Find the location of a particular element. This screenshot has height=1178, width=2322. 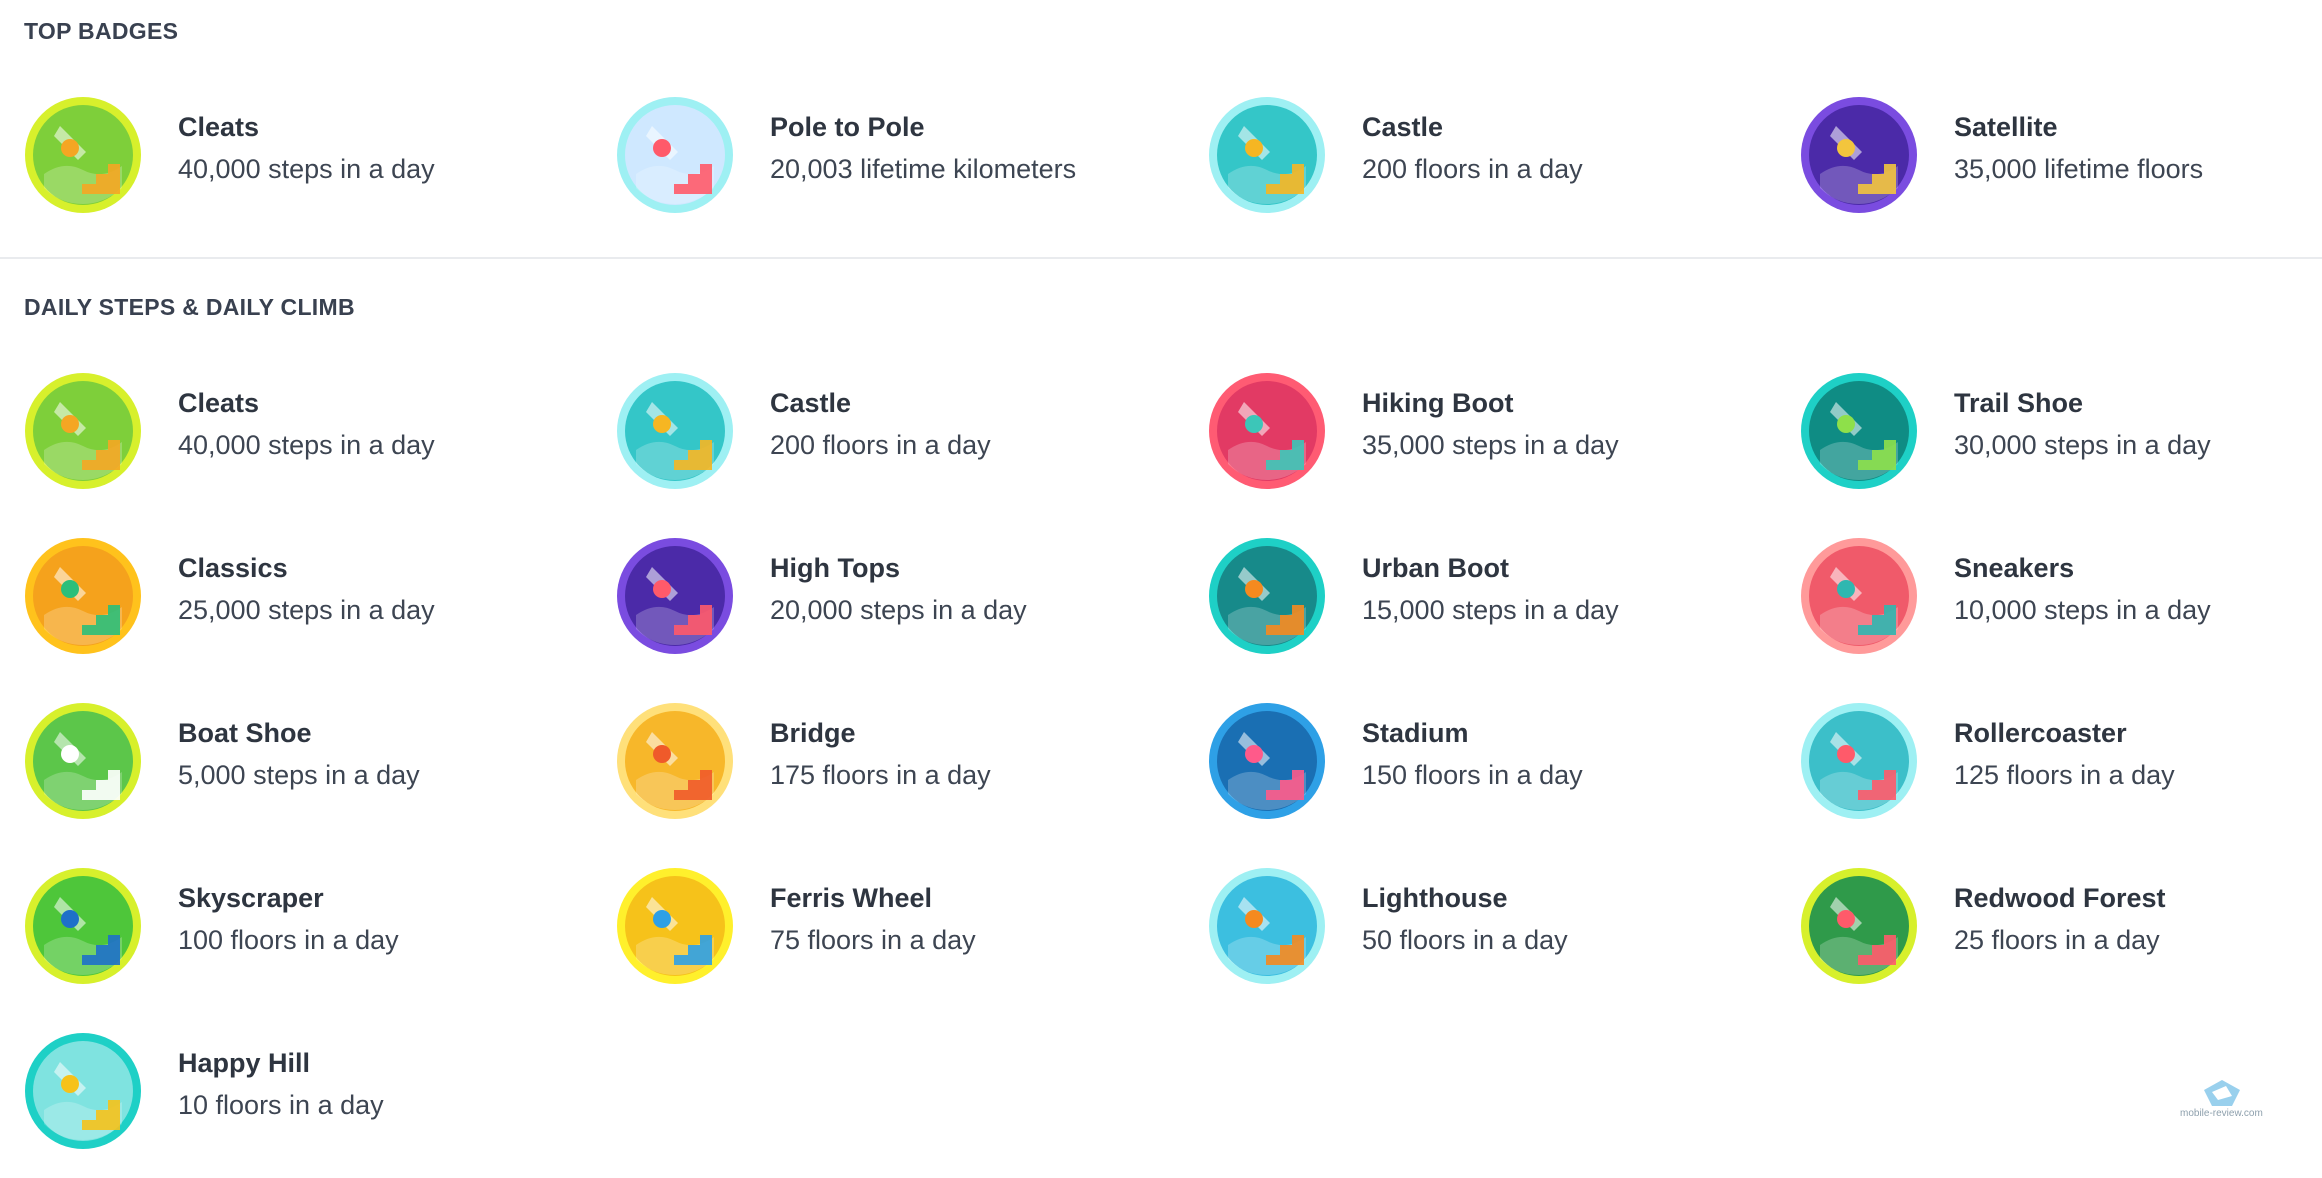

ferris-wheel-icon is located at coordinates (675, 926).